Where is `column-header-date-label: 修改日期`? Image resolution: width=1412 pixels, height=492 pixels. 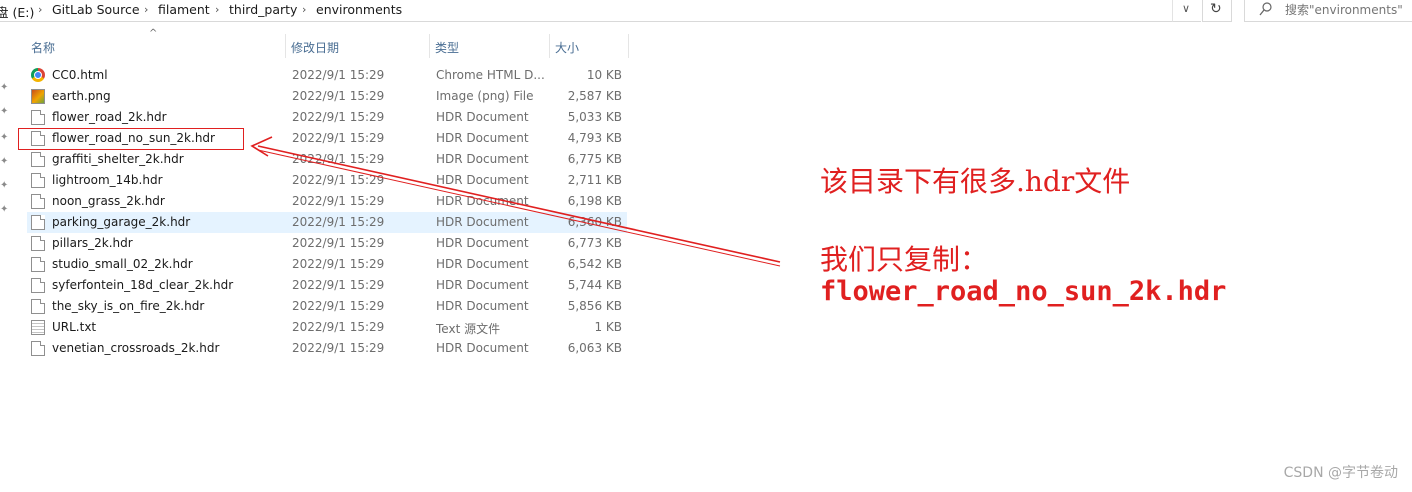 column-header-date-label: 修改日期 is located at coordinates (315, 48).